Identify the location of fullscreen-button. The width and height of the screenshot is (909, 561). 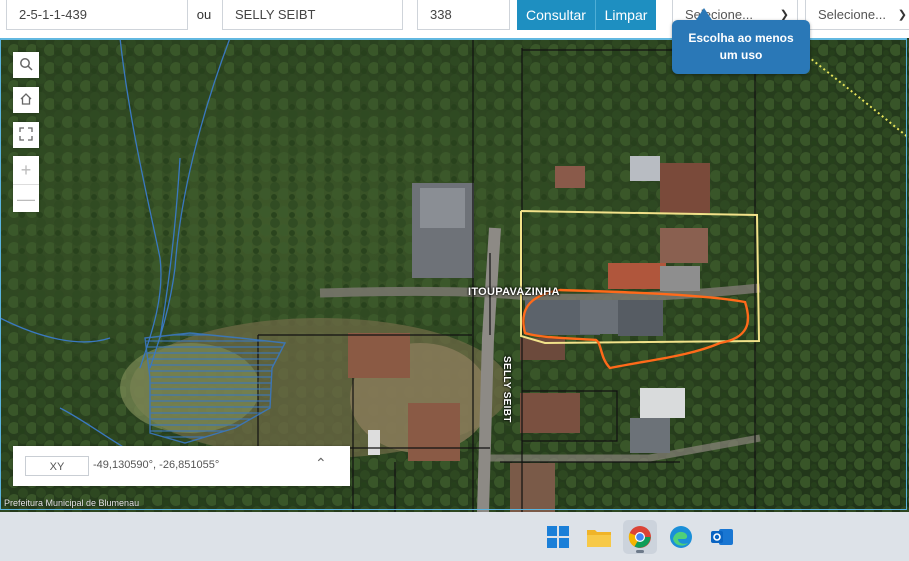
(26, 135).